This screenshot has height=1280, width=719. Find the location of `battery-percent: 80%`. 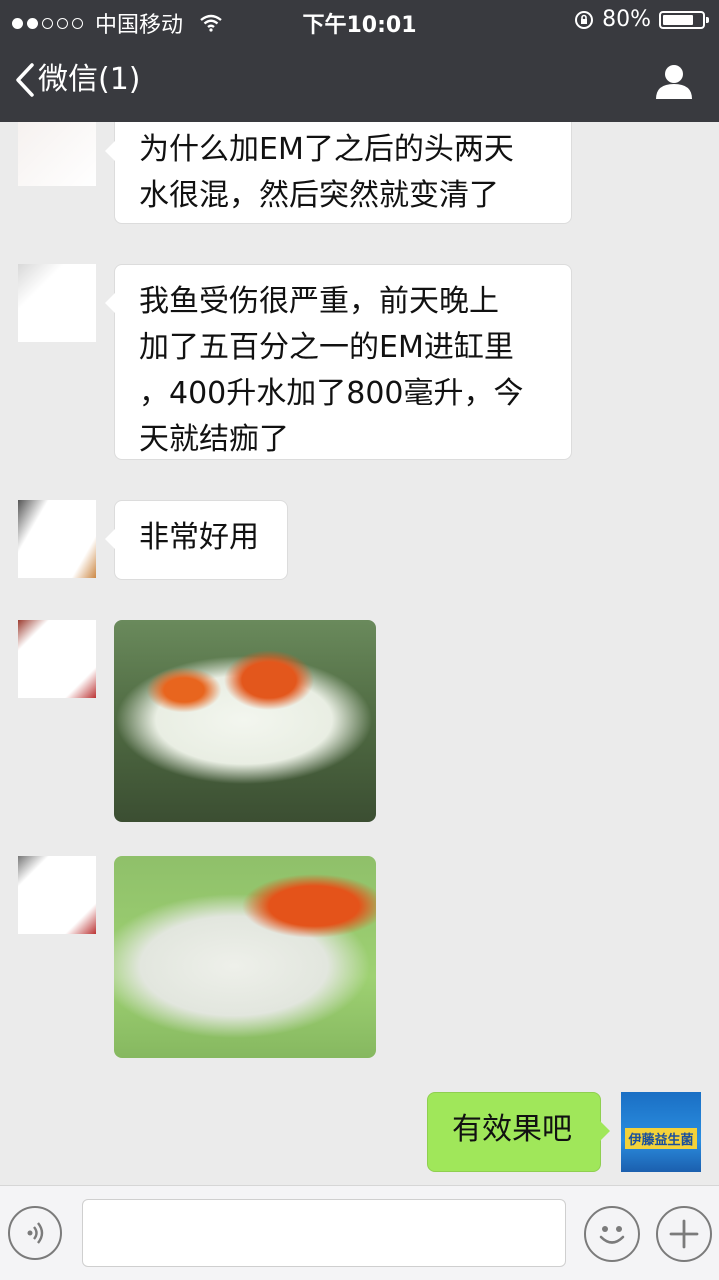

battery-percent: 80% is located at coordinates (626, 19).